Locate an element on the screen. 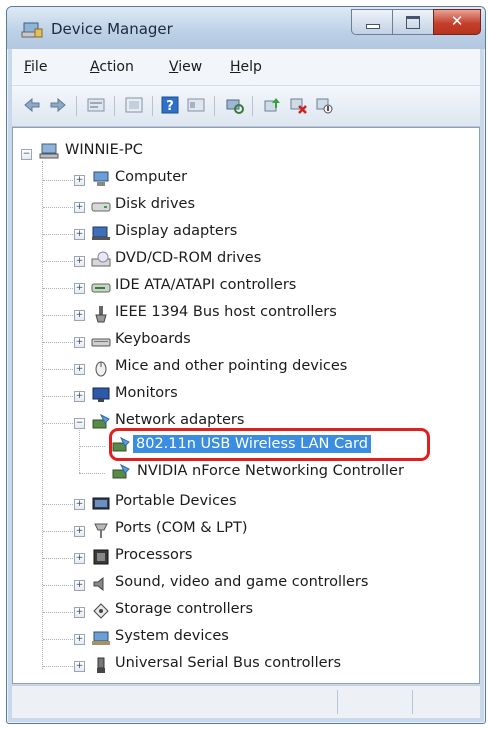  tree-root-label: WINNIE-PC is located at coordinates (104, 150).